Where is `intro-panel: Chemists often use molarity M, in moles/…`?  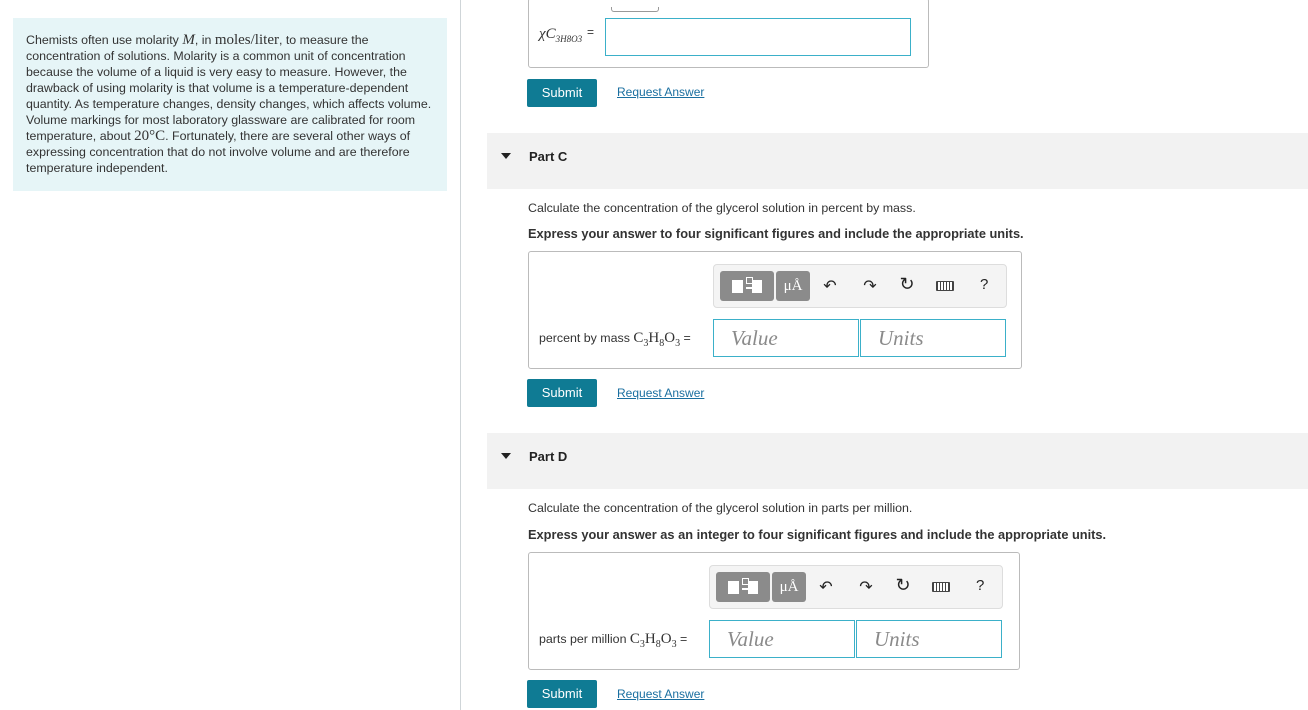
intro-panel: Chemists often use molarity M, in moles/… is located at coordinates (230, 104).